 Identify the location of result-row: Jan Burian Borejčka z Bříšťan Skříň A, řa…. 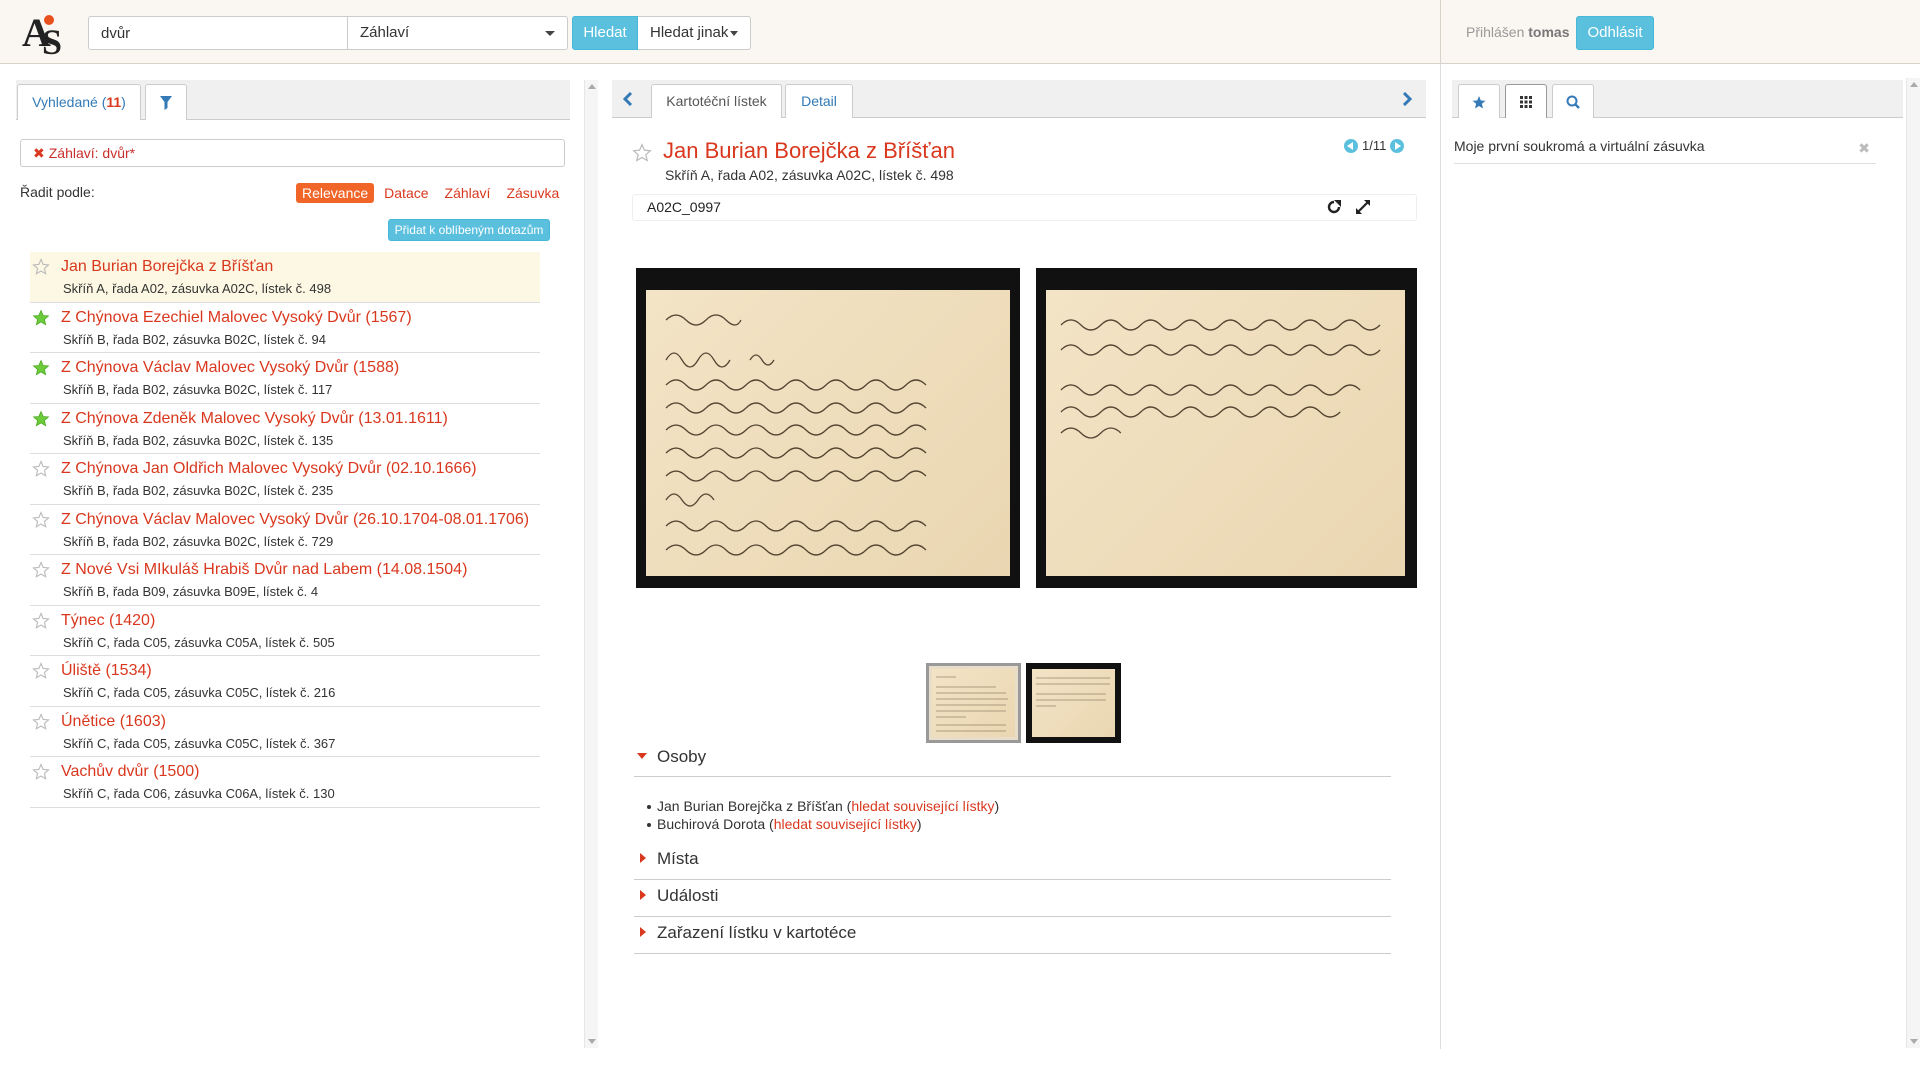
(285, 277).